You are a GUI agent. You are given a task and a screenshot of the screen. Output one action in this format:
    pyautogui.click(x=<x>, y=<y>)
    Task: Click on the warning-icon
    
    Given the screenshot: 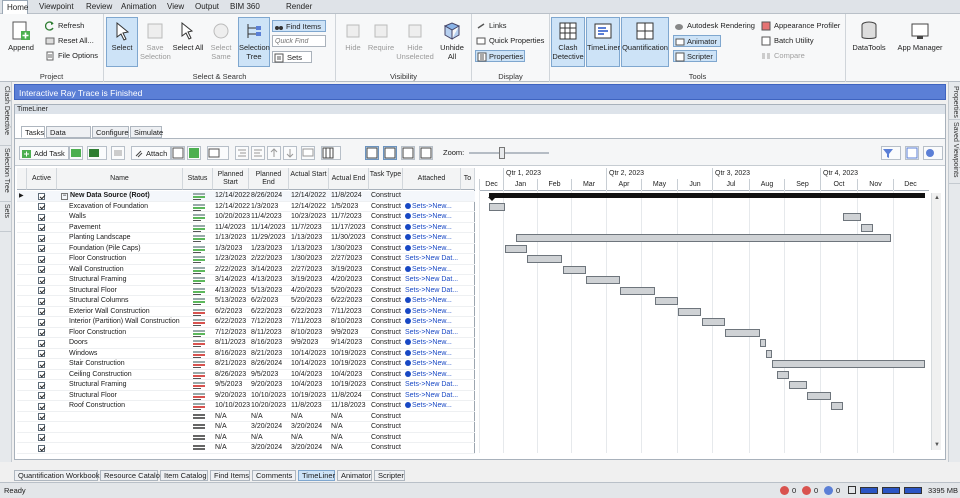 What is the action you would take?
    pyautogui.click(x=806, y=490)
    